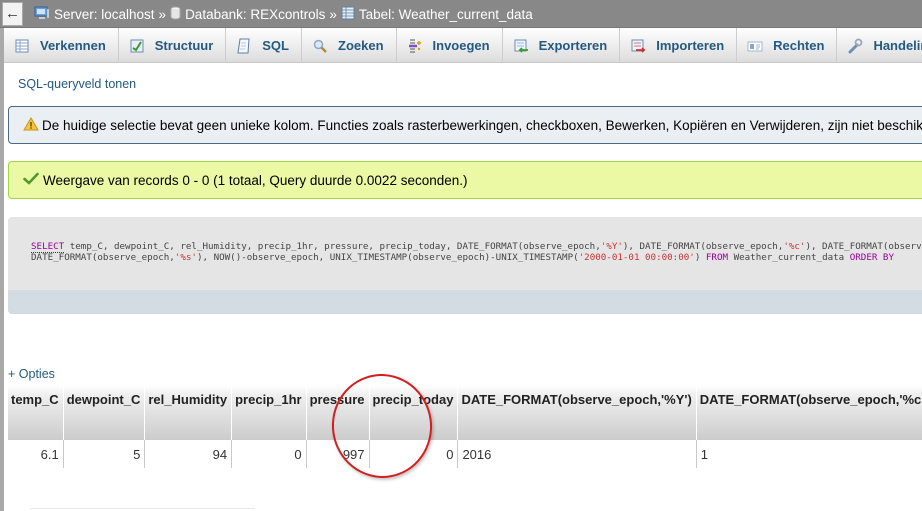 This screenshot has height=511, width=922. What do you see at coordinates (361, 45) in the screenshot?
I see `tab-search-label: Zoeken` at bounding box center [361, 45].